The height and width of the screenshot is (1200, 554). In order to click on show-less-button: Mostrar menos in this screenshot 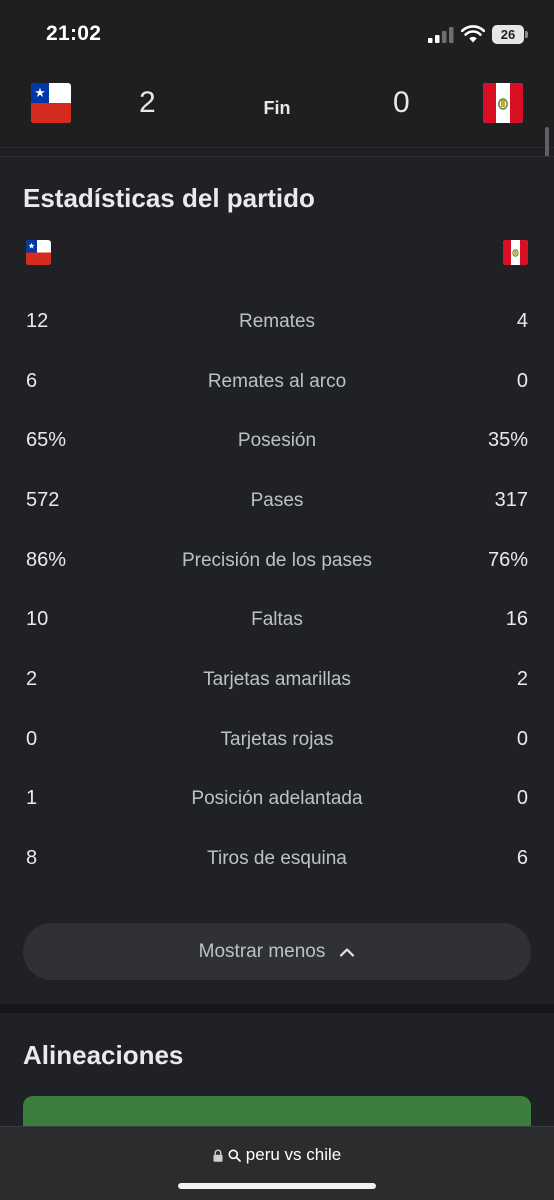, I will do `click(277, 951)`.